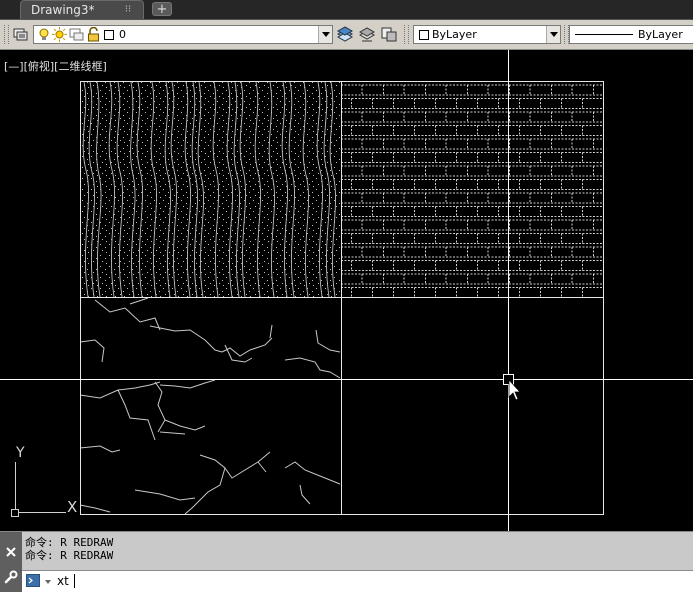 The height and width of the screenshot is (592, 693). What do you see at coordinates (11, 562) in the screenshot?
I see `command-sidebar` at bounding box center [11, 562].